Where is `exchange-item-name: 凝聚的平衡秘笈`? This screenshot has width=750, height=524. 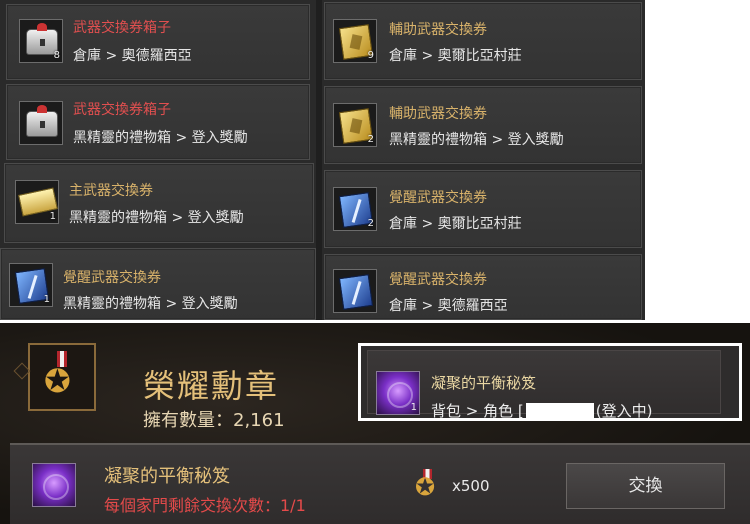 exchange-item-name: 凝聚的平衡秘笈 is located at coordinates (167, 476).